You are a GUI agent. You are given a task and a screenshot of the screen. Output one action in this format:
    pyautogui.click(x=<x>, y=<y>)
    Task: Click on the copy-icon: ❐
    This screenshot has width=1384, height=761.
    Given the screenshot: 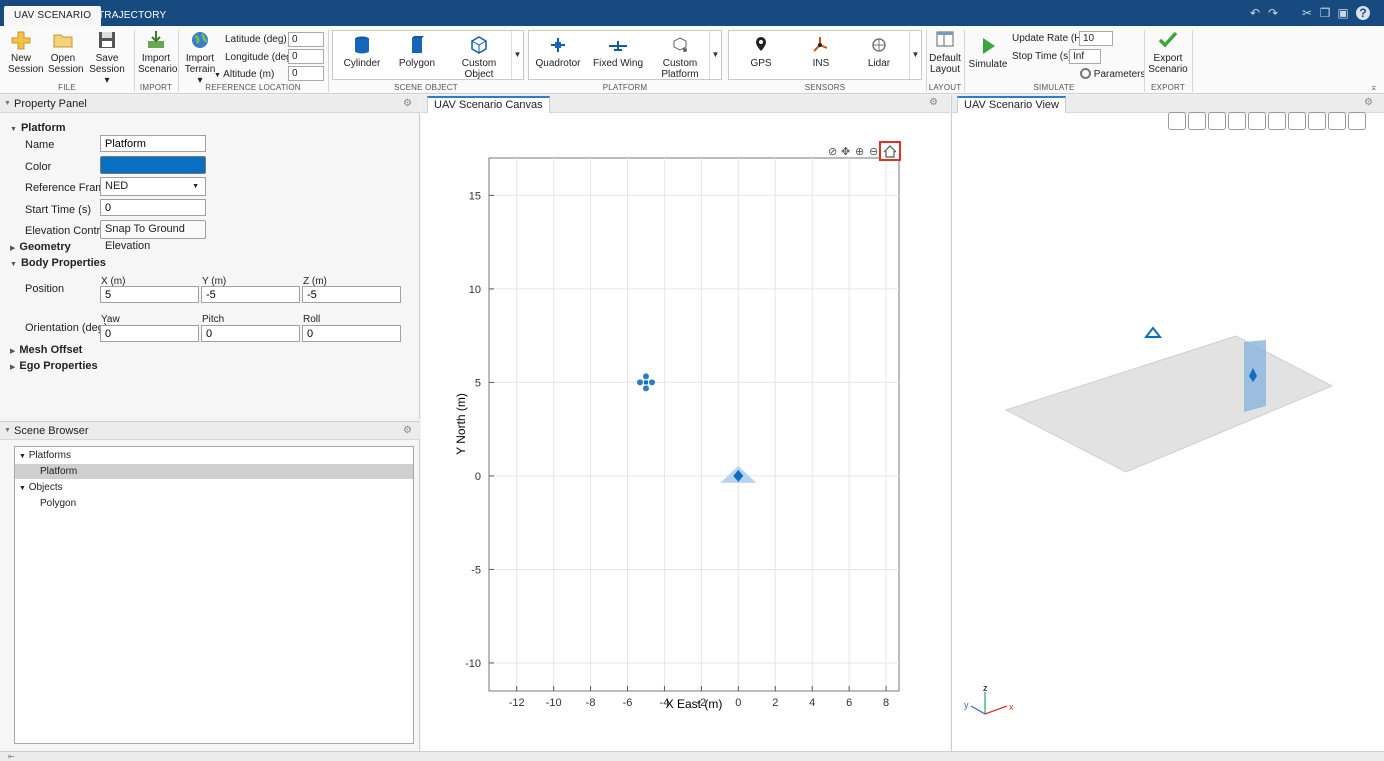 What is the action you would take?
    pyautogui.click(x=1325, y=13)
    